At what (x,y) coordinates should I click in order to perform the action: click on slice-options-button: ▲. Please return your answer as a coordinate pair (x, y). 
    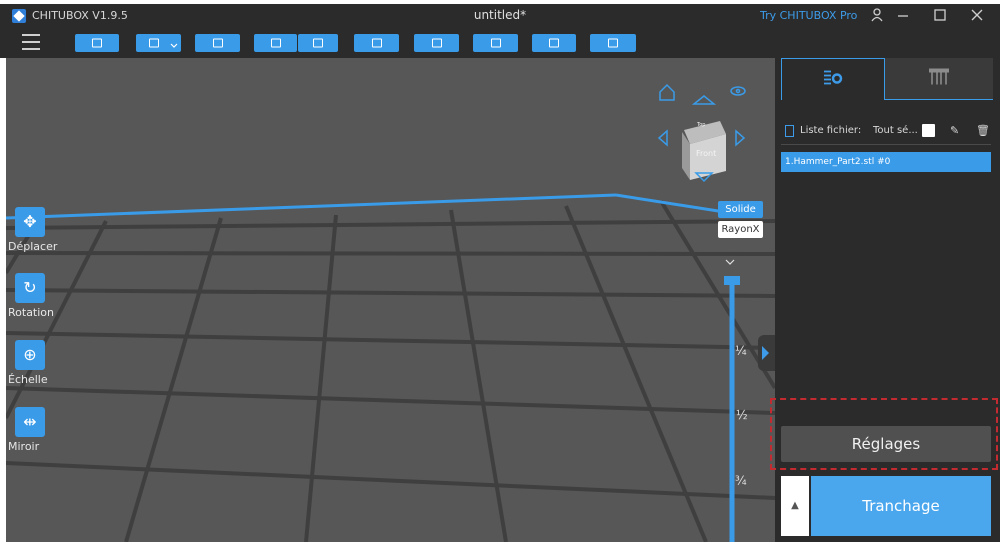
    Looking at the image, I should click on (795, 506).